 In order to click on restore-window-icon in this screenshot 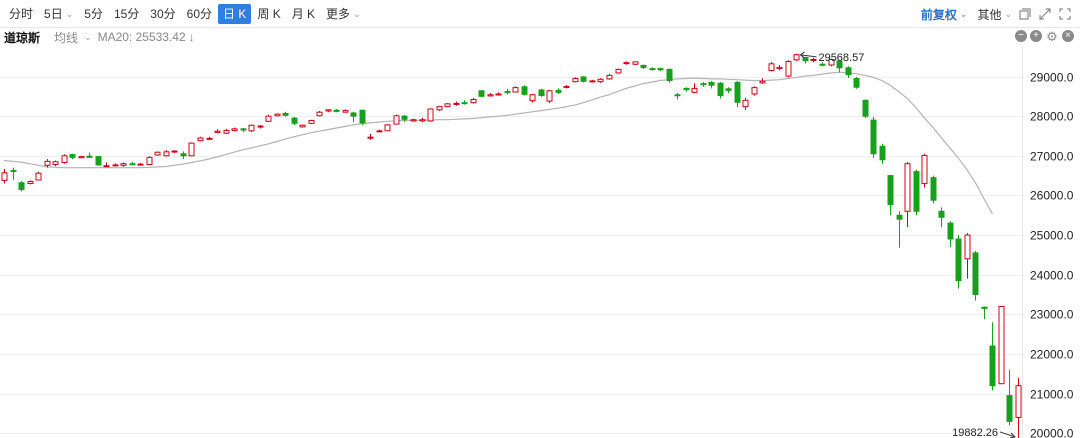, I will do `click(1025, 14)`.